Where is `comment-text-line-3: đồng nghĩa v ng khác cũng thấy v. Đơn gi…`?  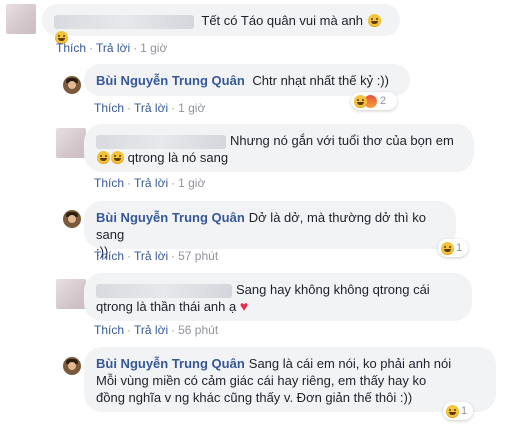
comment-text-line-3: đồng nghĩa v ng khác cũng thấy v. Đơn gi… is located at coordinates (254, 397).